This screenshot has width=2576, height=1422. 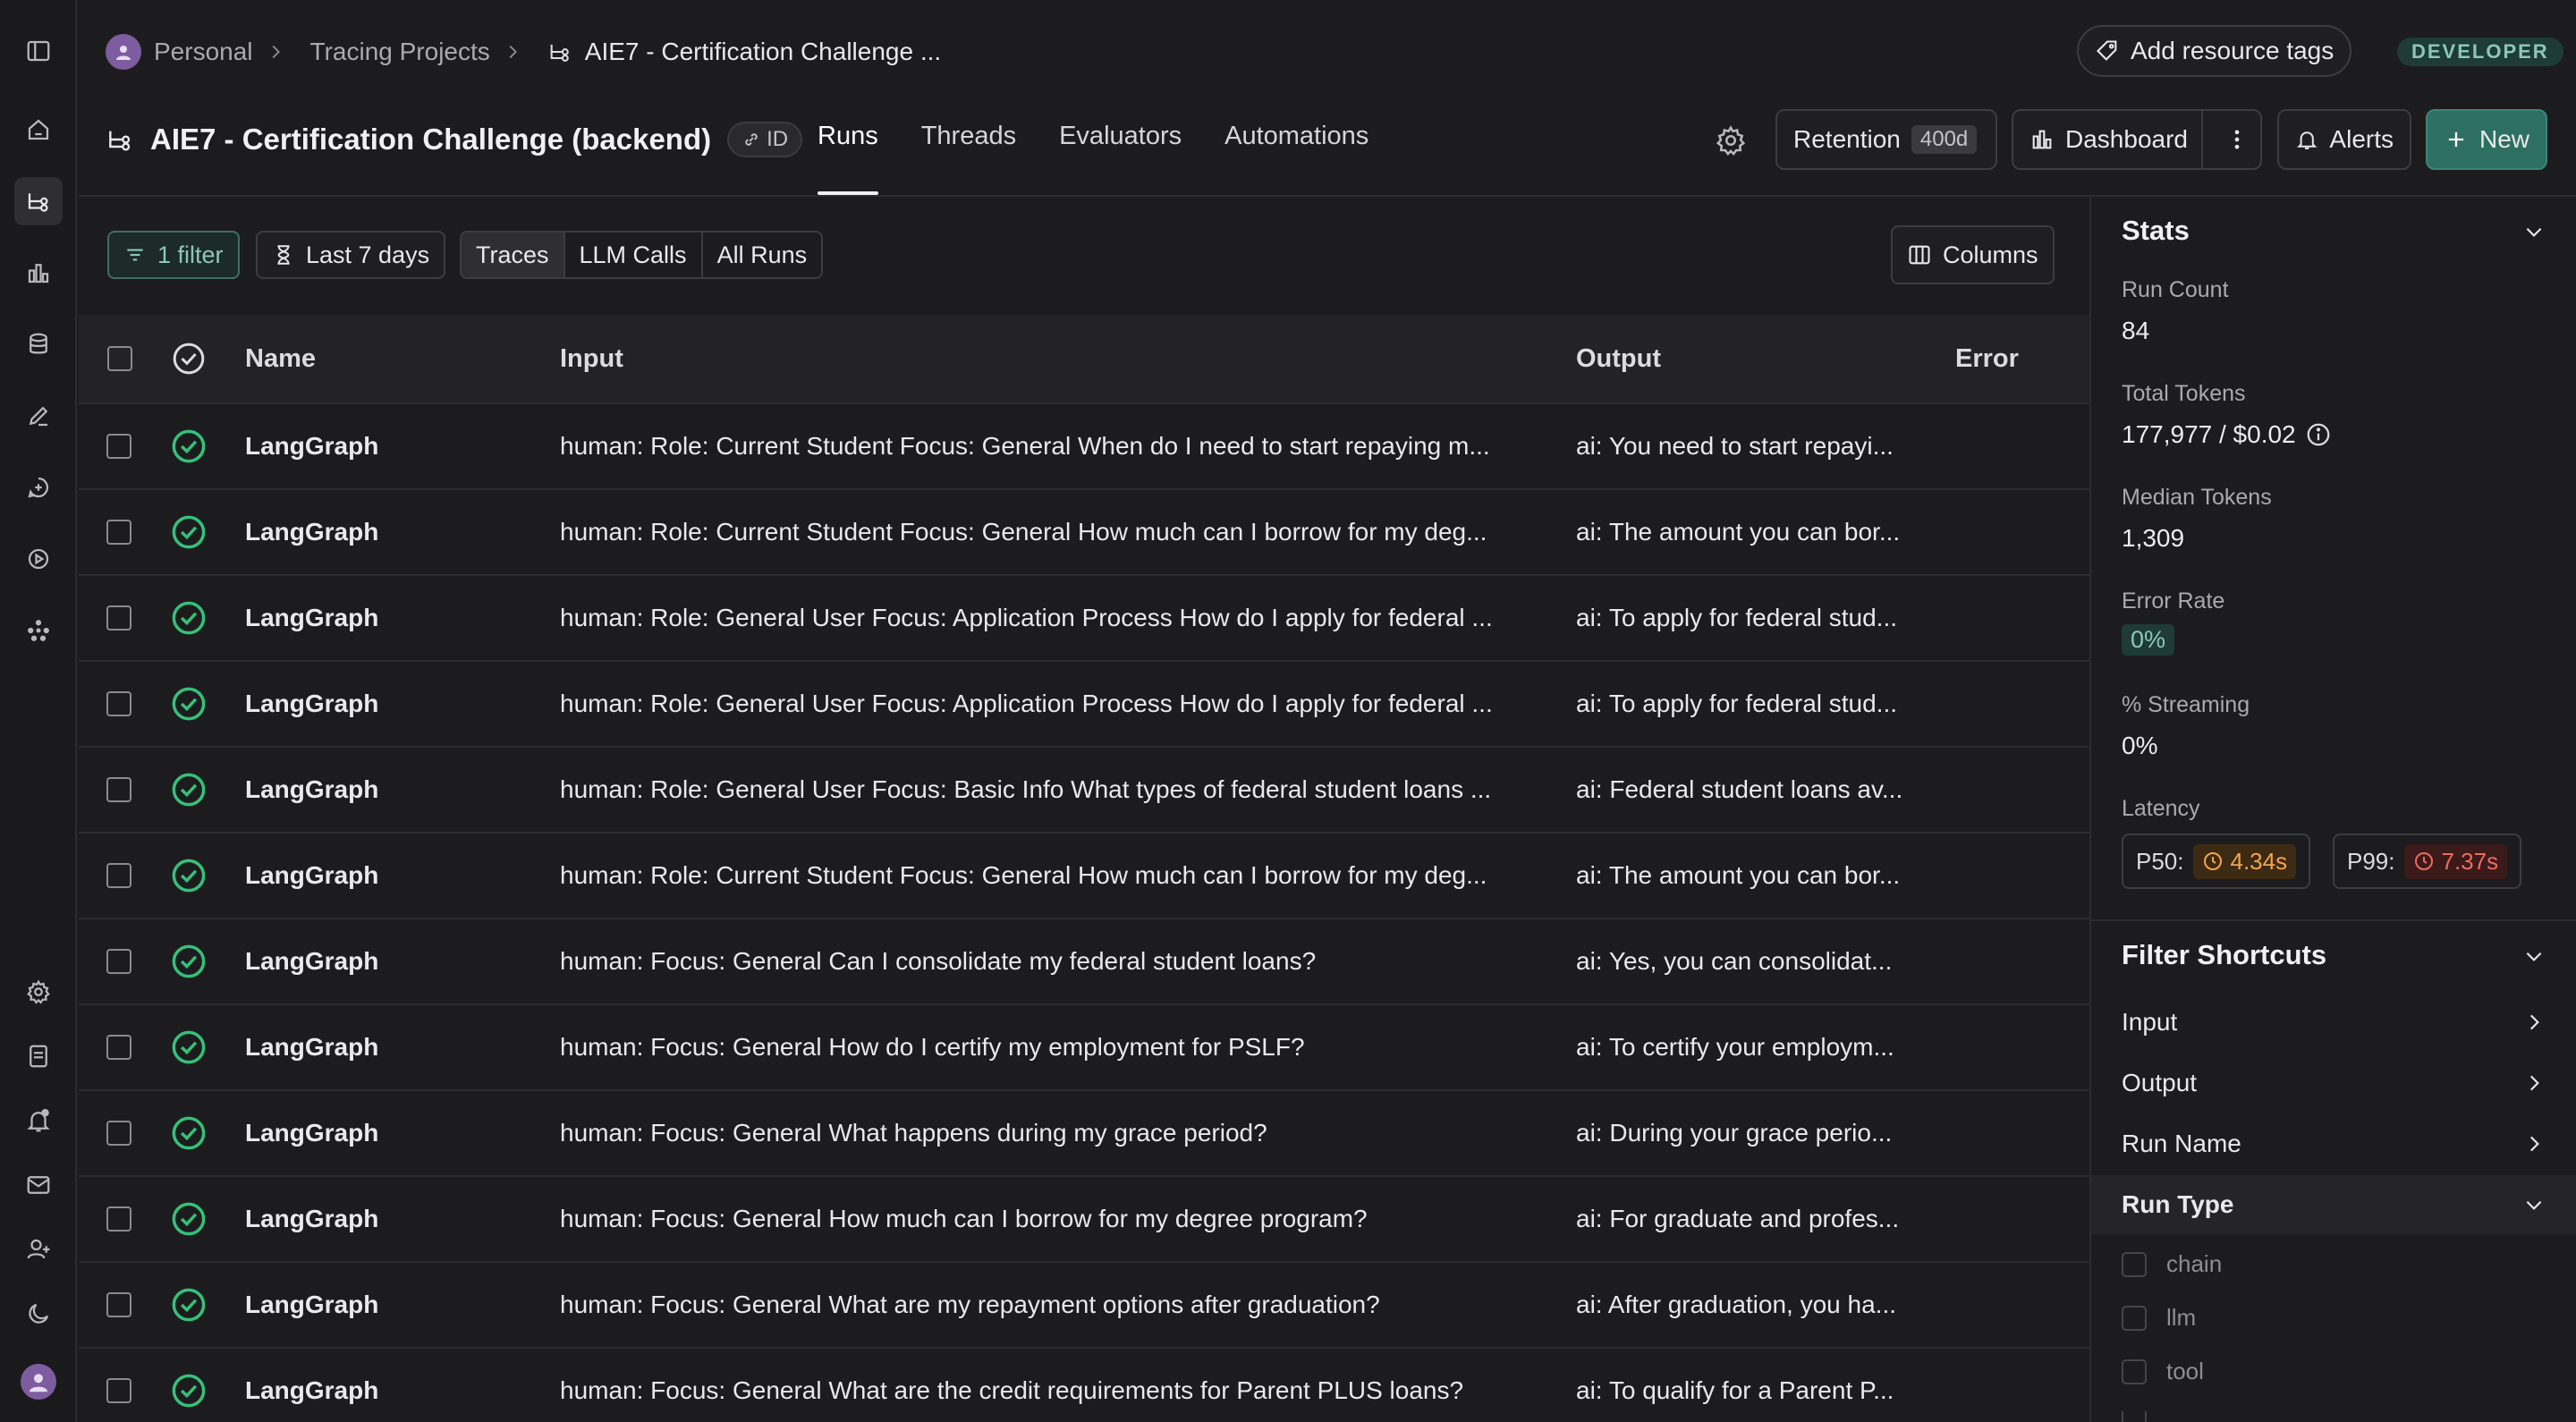 I want to click on notifications-icon, so click(x=38, y=1120).